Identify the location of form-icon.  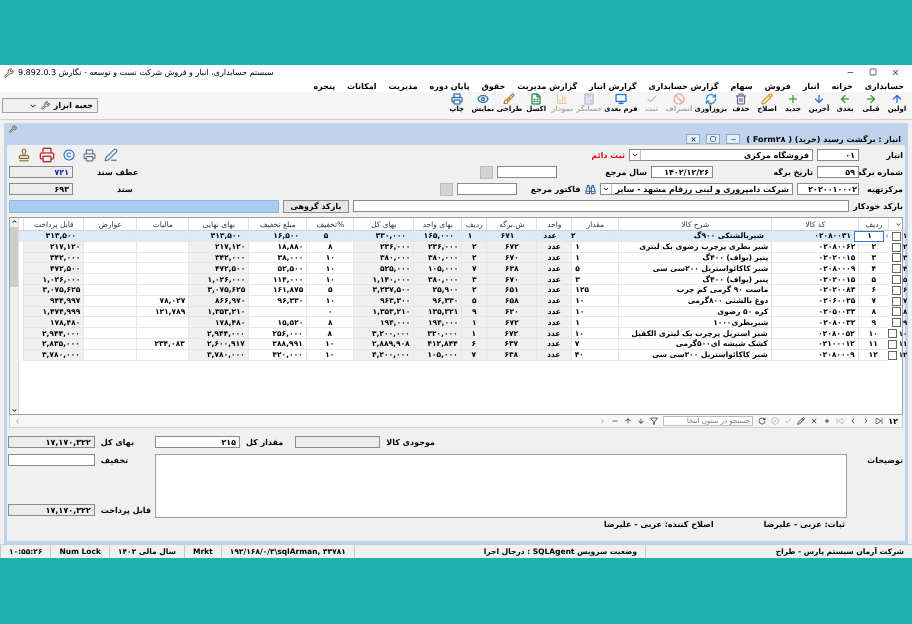
(13, 129).